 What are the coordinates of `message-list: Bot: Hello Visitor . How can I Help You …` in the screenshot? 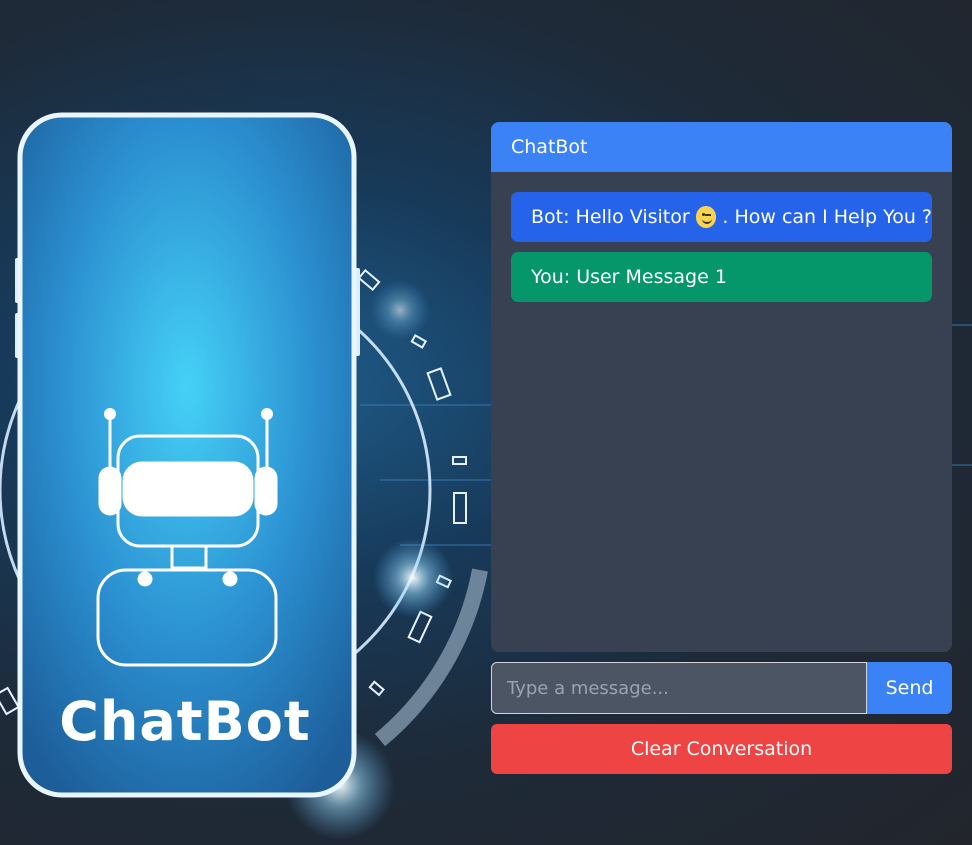 It's located at (721, 252).